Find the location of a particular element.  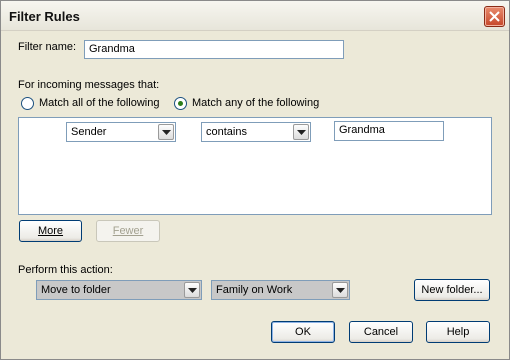

close-button is located at coordinates (494, 16).